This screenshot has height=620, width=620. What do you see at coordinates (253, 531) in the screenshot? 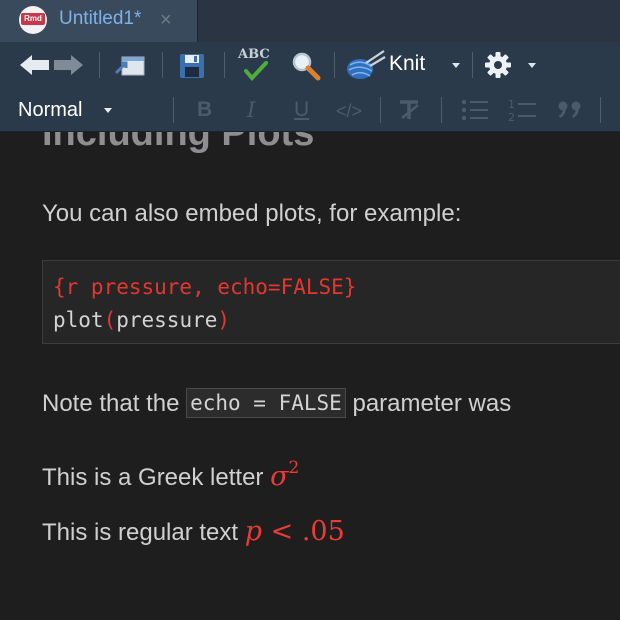
I see `math-p: p` at bounding box center [253, 531].